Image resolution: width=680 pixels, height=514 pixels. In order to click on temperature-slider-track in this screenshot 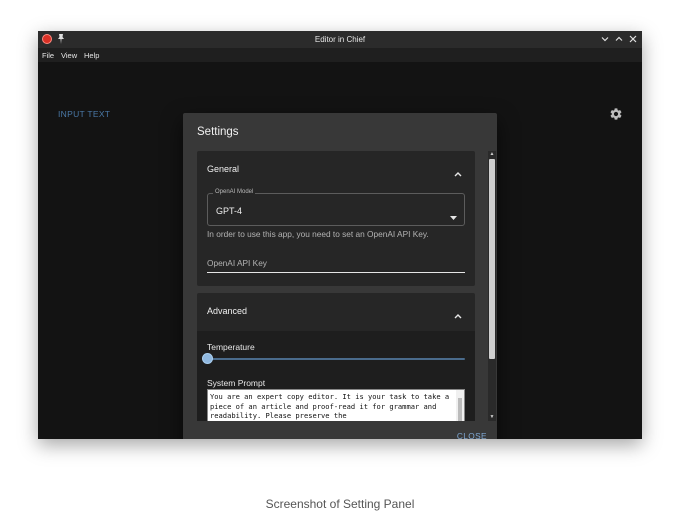, I will do `click(336, 359)`.